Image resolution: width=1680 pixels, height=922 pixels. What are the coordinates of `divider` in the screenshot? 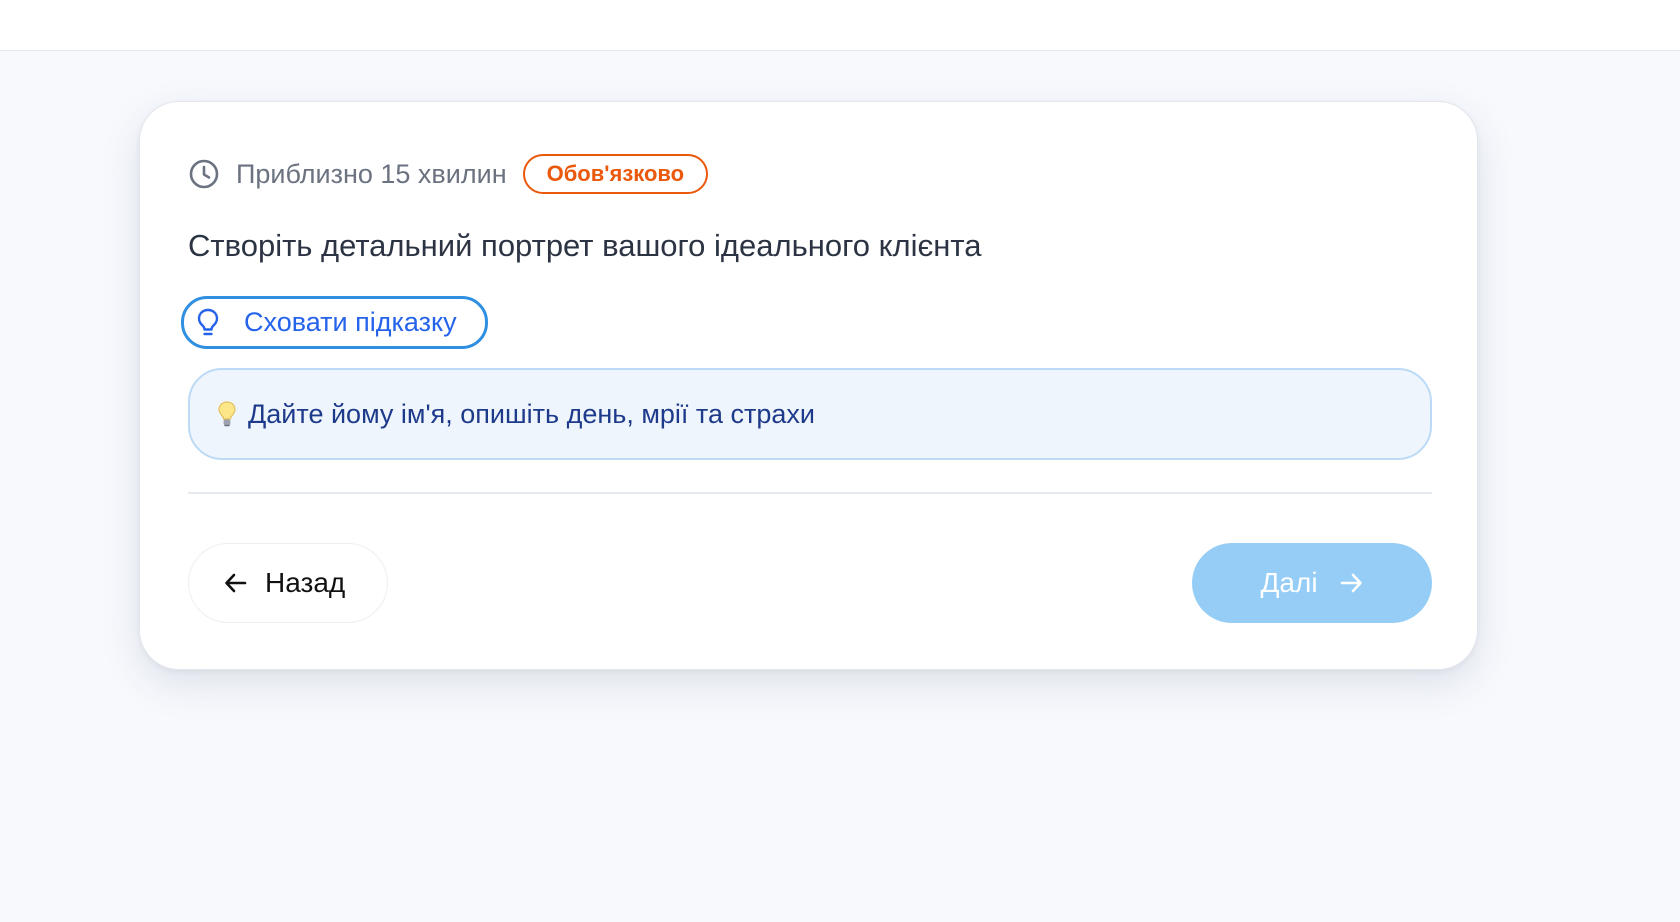 It's located at (810, 493).